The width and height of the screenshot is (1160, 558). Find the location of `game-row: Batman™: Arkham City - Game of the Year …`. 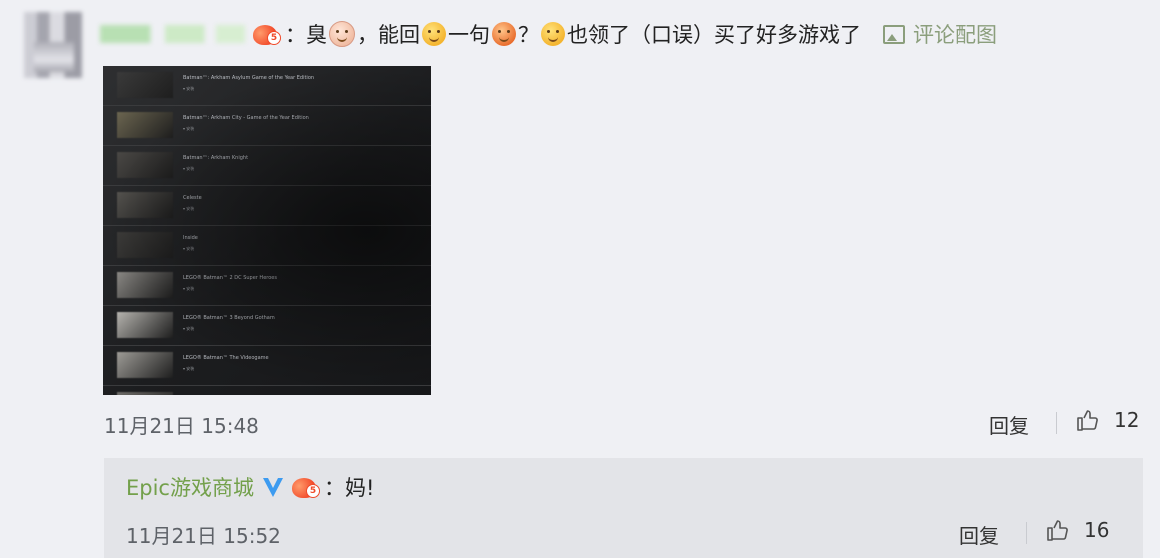

game-row: Batman™: Arkham City - Game of the Year … is located at coordinates (267, 126).